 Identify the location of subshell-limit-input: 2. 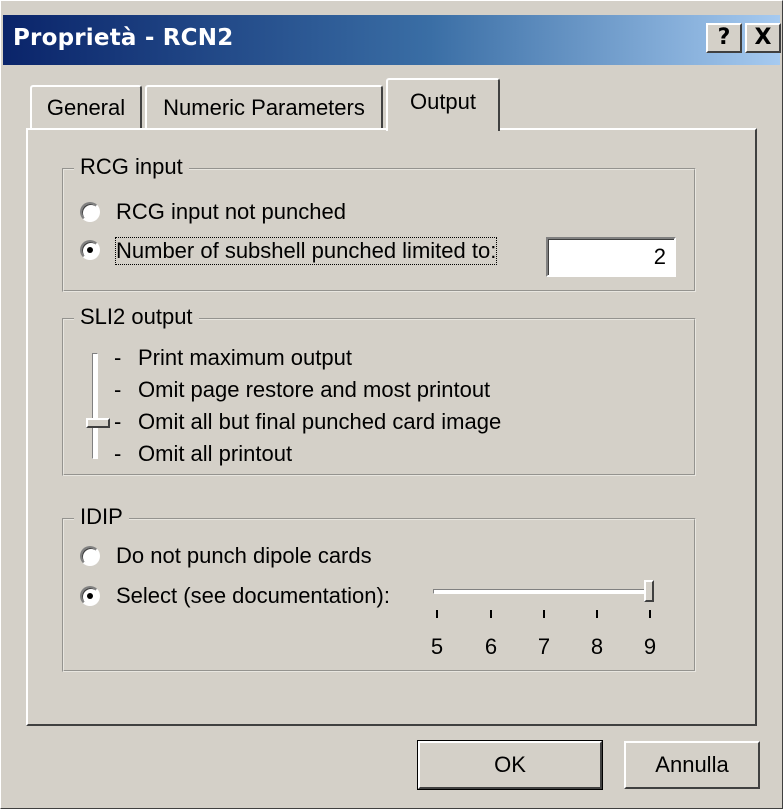
(611, 257).